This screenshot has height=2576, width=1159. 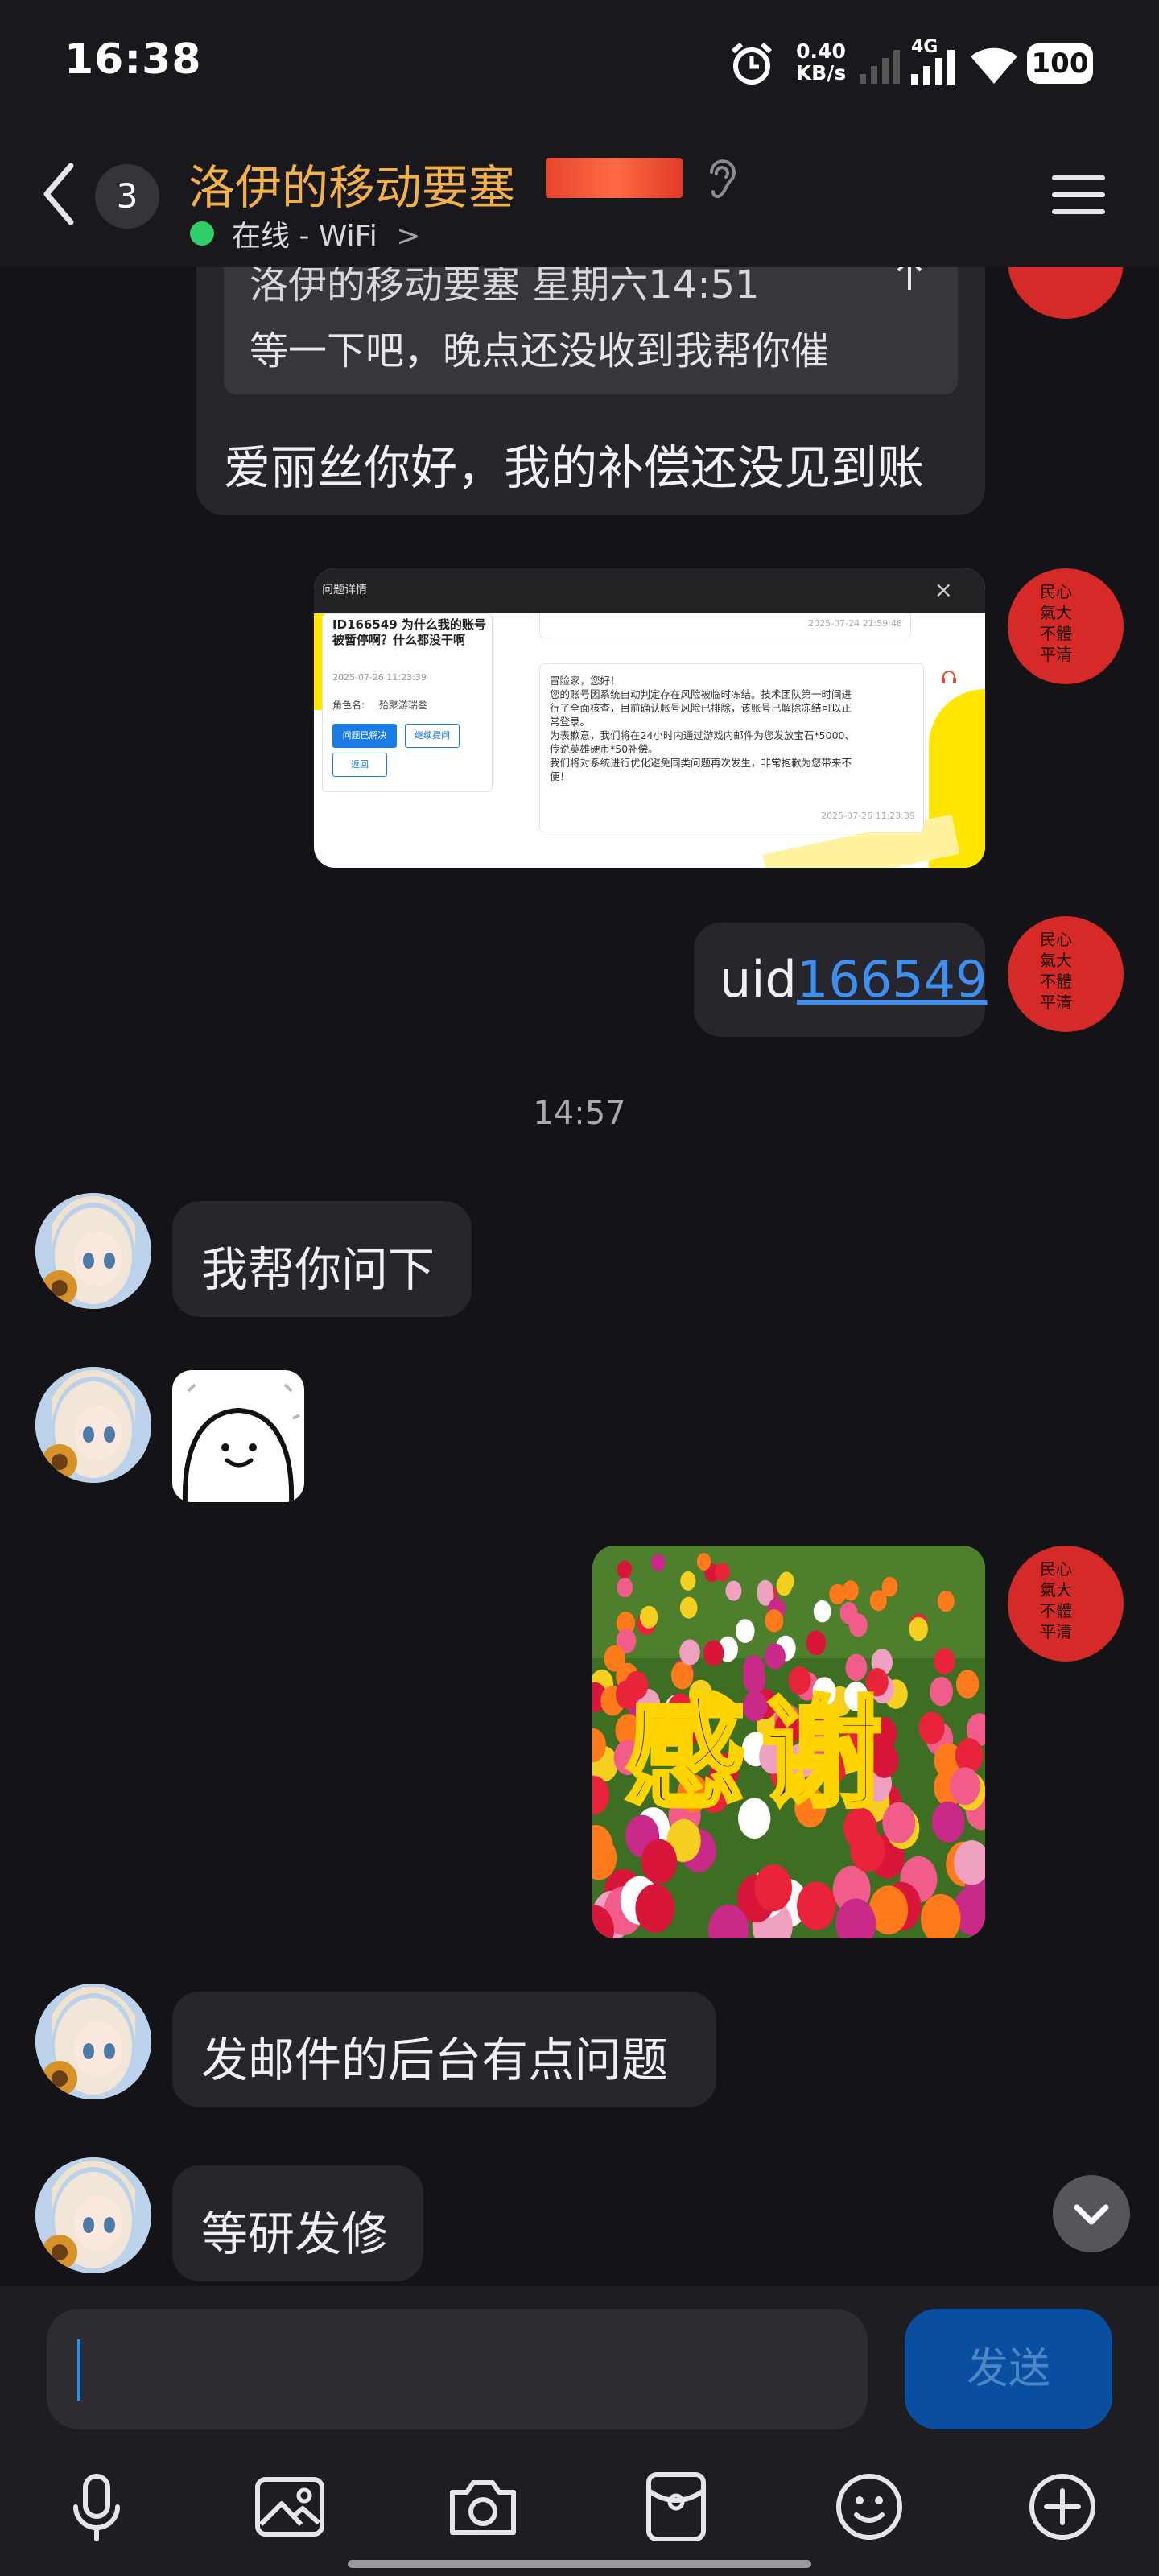 I want to click on message-bubble: 发邮件的后台有点问题, so click(x=444, y=2049).